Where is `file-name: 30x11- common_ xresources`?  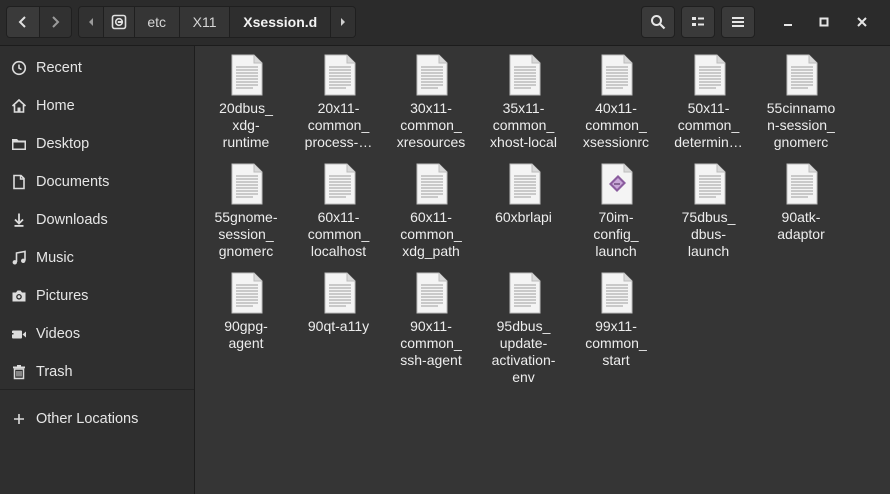
file-name: 30x11- common_ xresources is located at coordinates (431, 125).